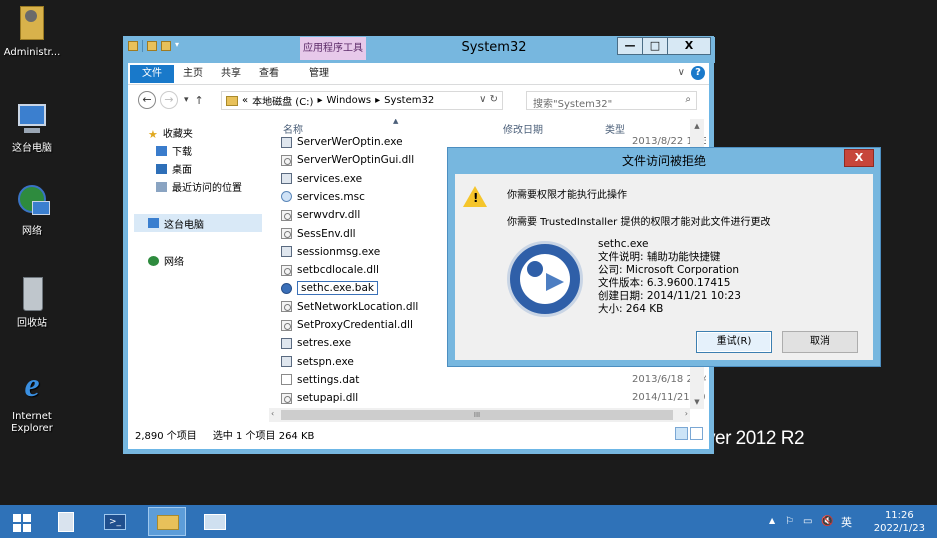  What do you see at coordinates (269, 74) in the screenshot?
I see `tab-view: 查看` at bounding box center [269, 74].